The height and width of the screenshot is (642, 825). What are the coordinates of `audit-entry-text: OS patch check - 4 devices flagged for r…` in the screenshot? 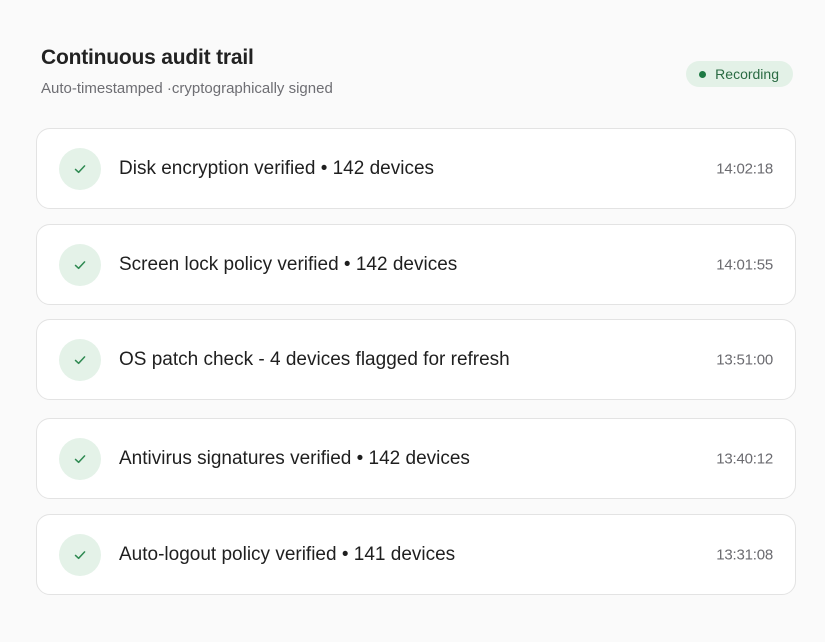 It's located at (314, 359).